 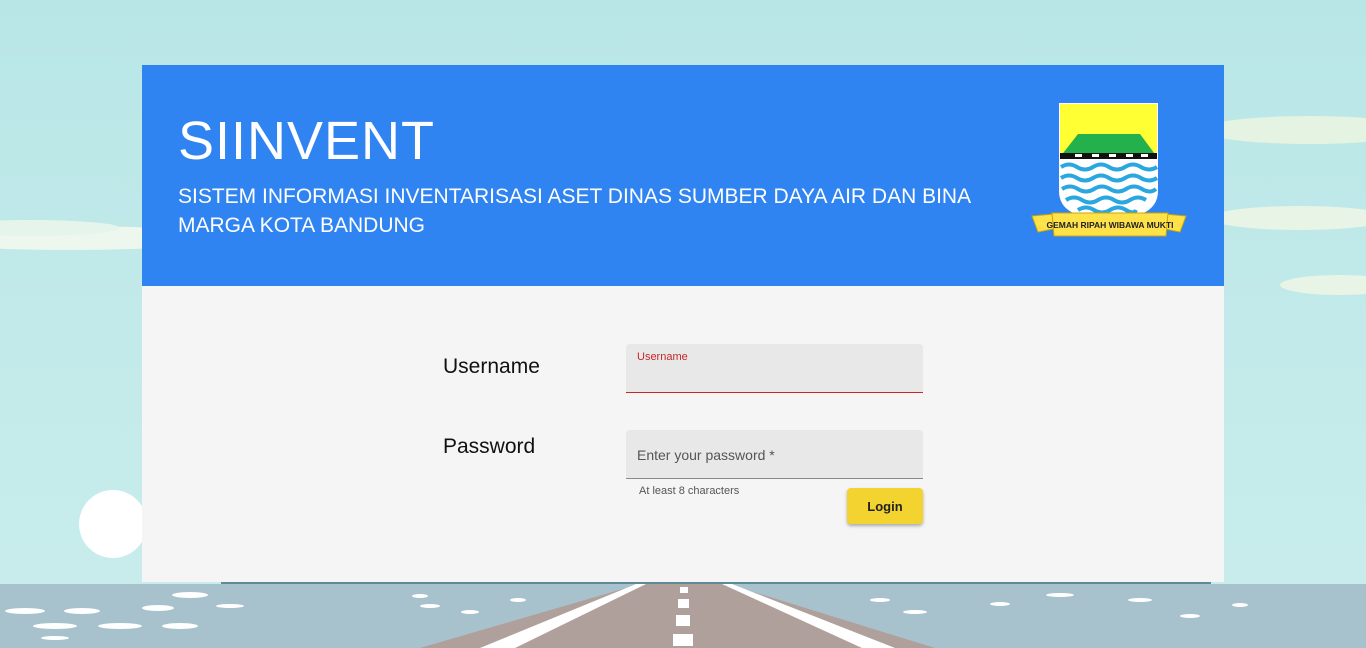 I want to click on sun-shape, so click(x=113, y=524).